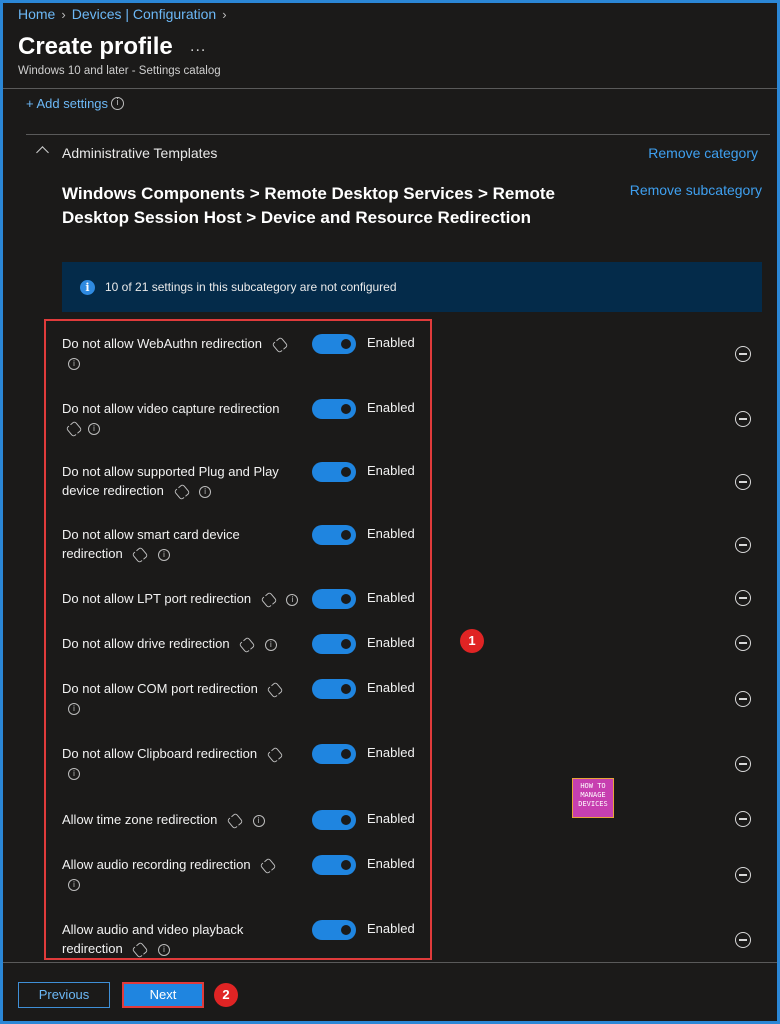 The width and height of the screenshot is (780, 1024). I want to click on breadcrumb-home: Home, so click(36, 14).